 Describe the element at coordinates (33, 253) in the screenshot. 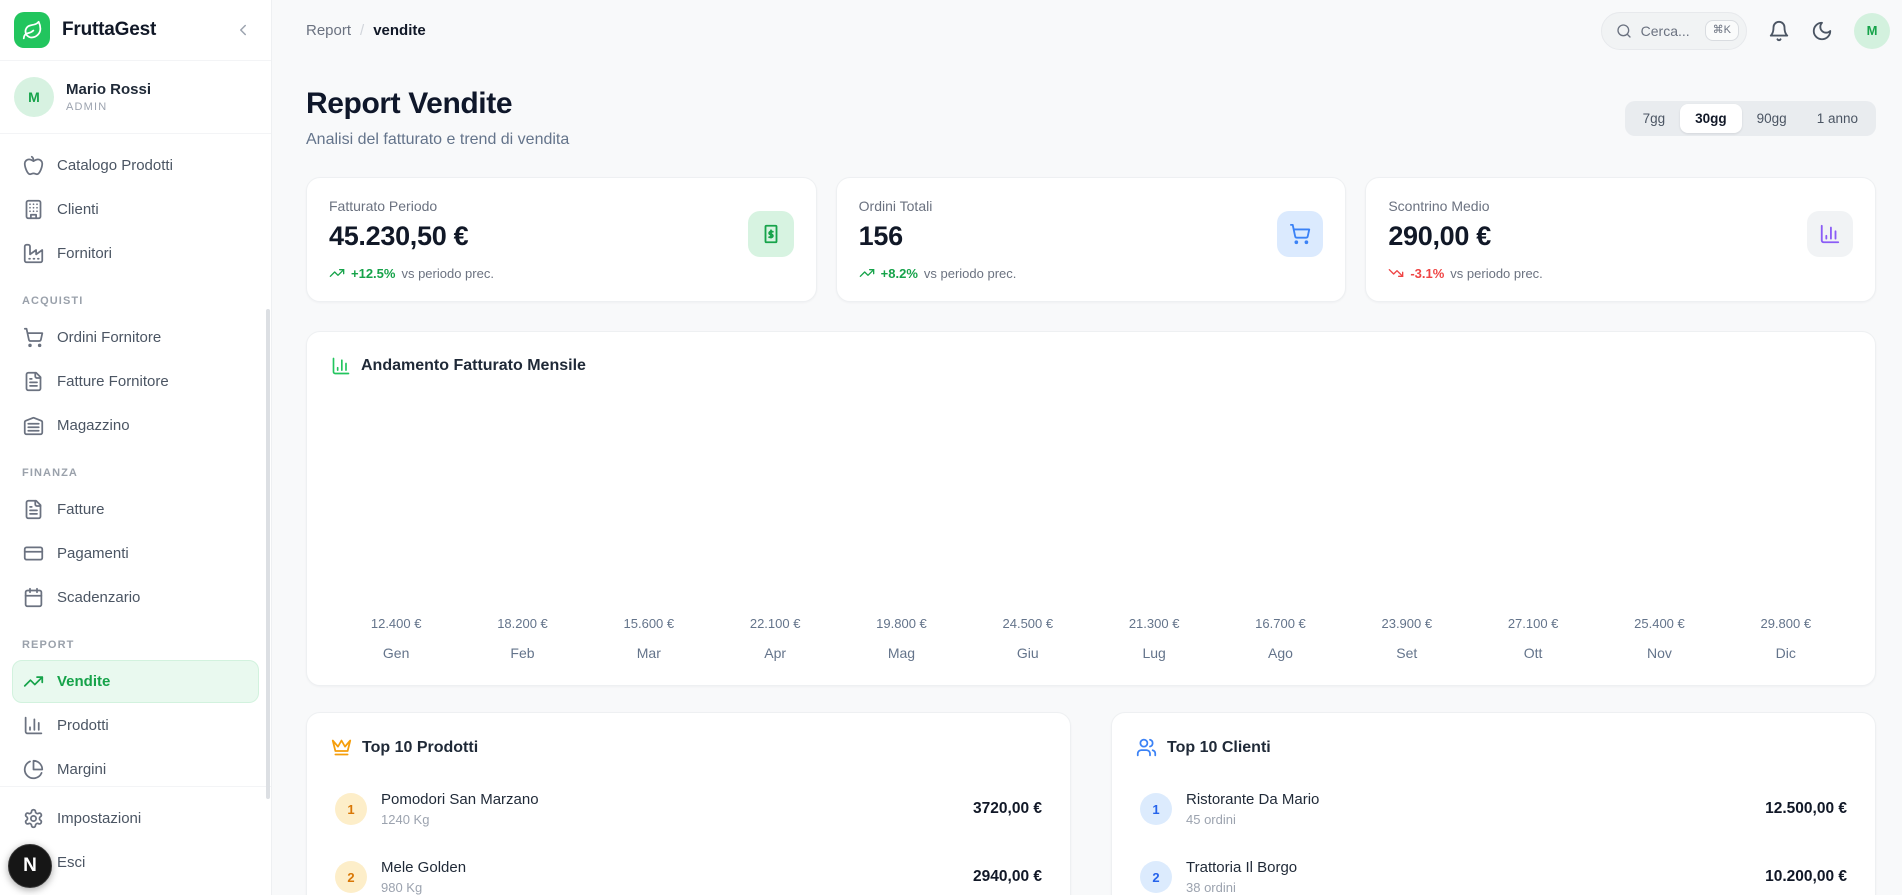

I see `factory-icon` at that location.